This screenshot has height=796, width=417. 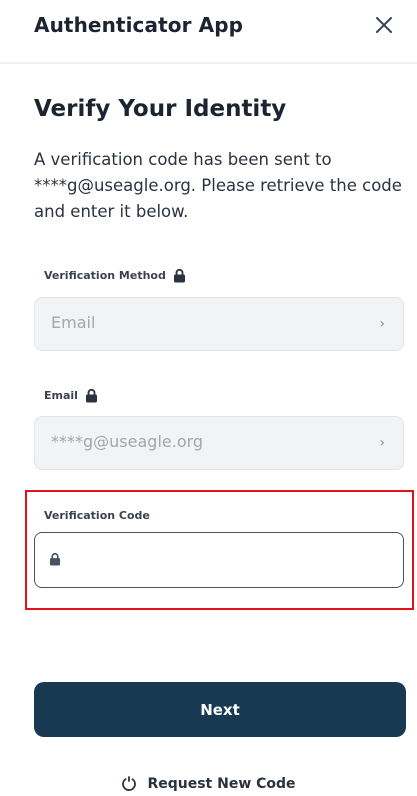 What do you see at coordinates (221, 784) in the screenshot?
I see `request-new-code-label: Request New Code` at bounding box center [221, 784].